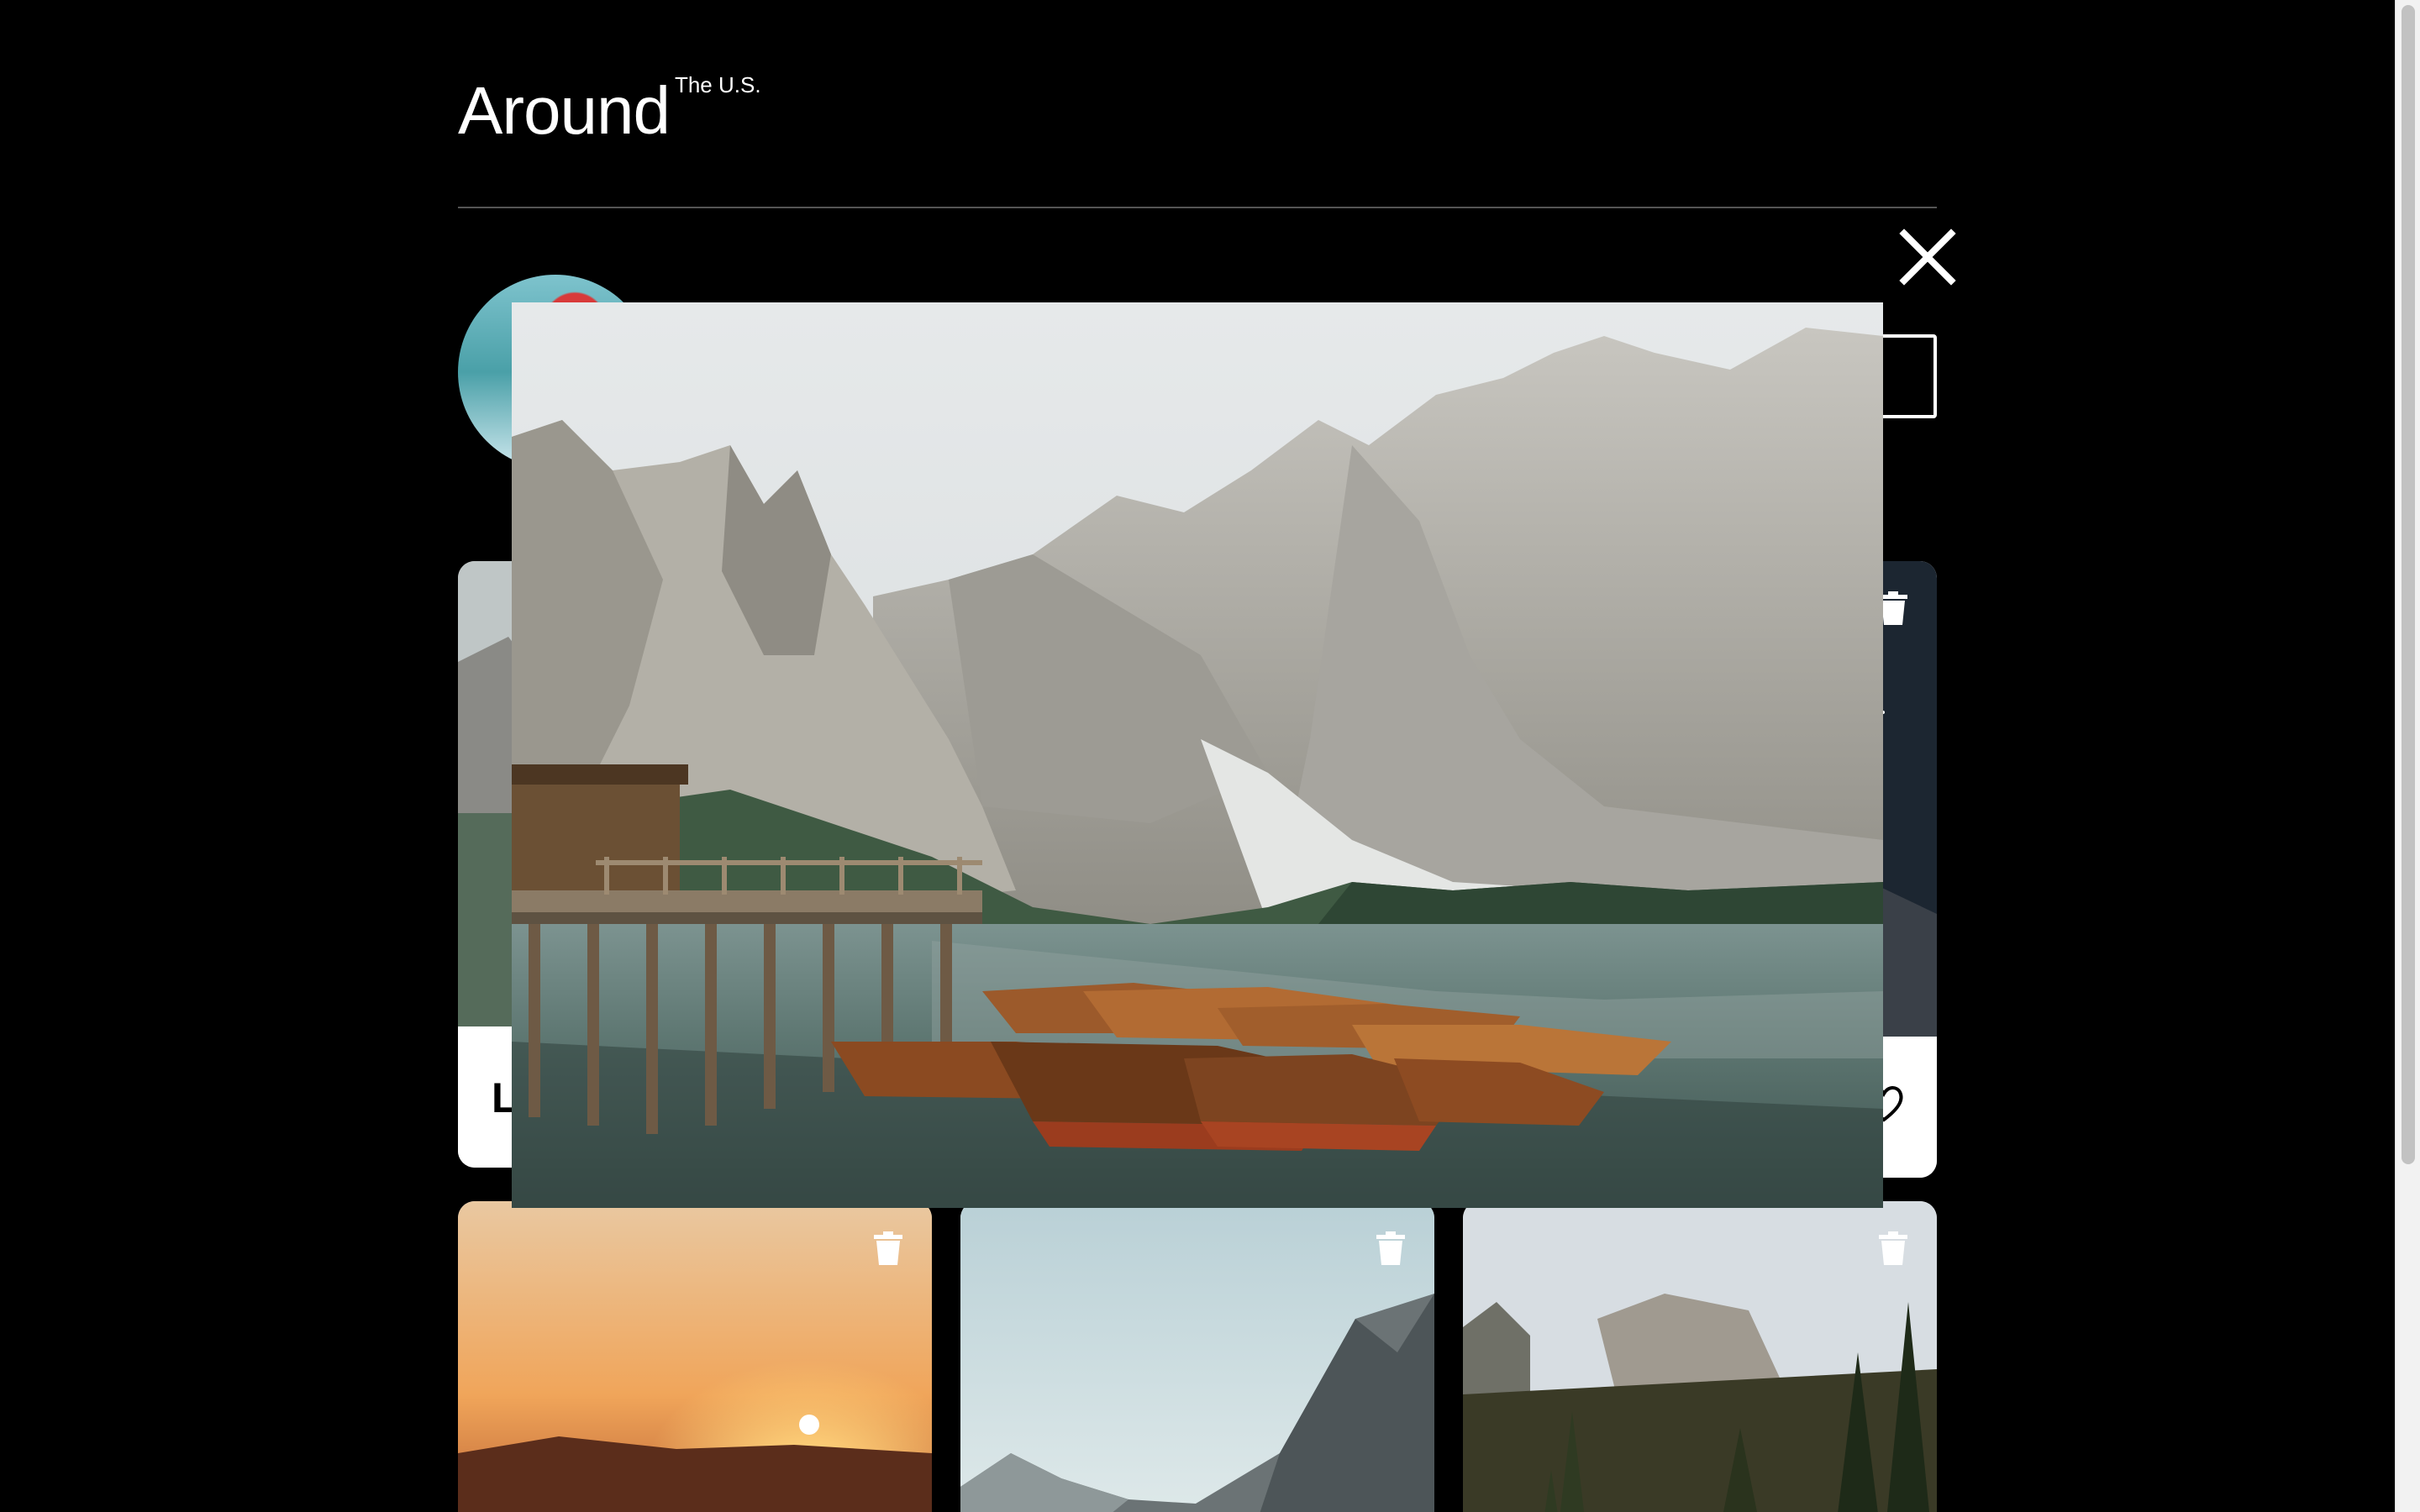 Image resolution: width=2420 pixels, height=1512 pixels. I want to click on close-icon, so click(1927, 257).